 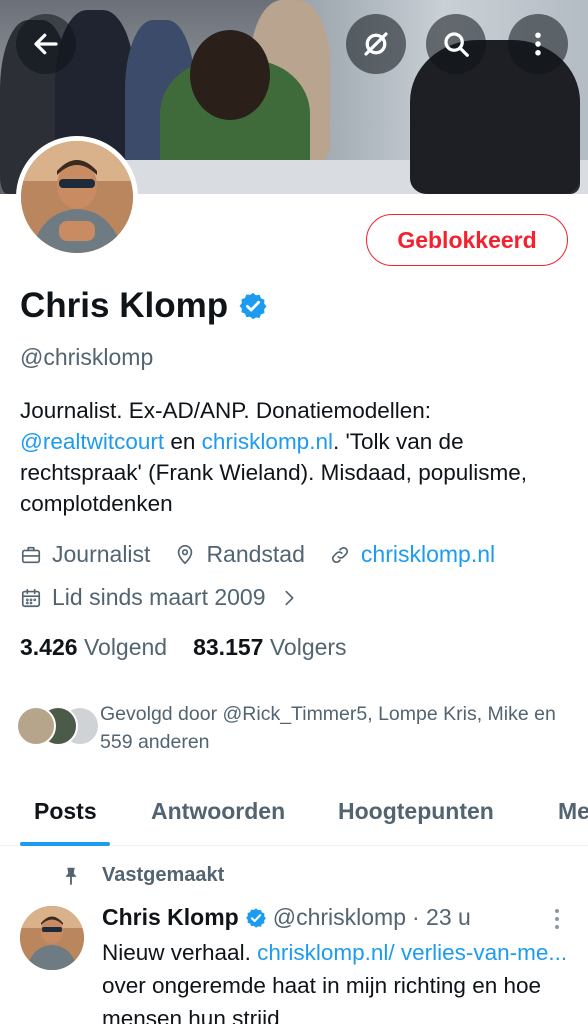 I want to click on profession-item: Journalist, so click(x=85, y=554).